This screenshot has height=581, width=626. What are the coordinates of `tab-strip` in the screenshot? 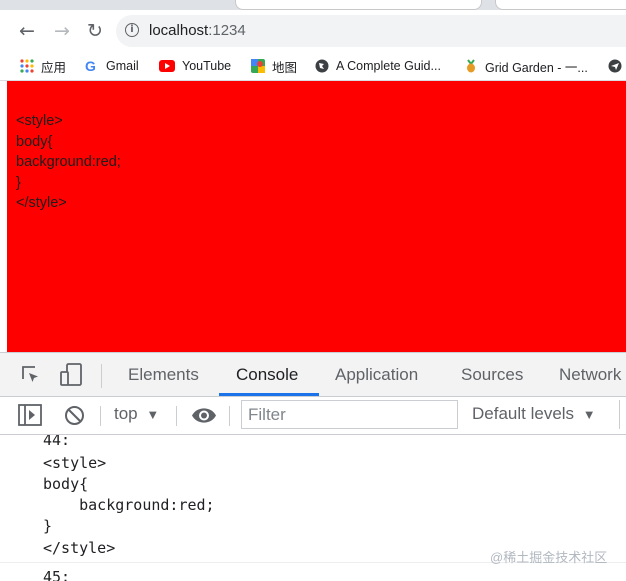 It's located at (313, 5).